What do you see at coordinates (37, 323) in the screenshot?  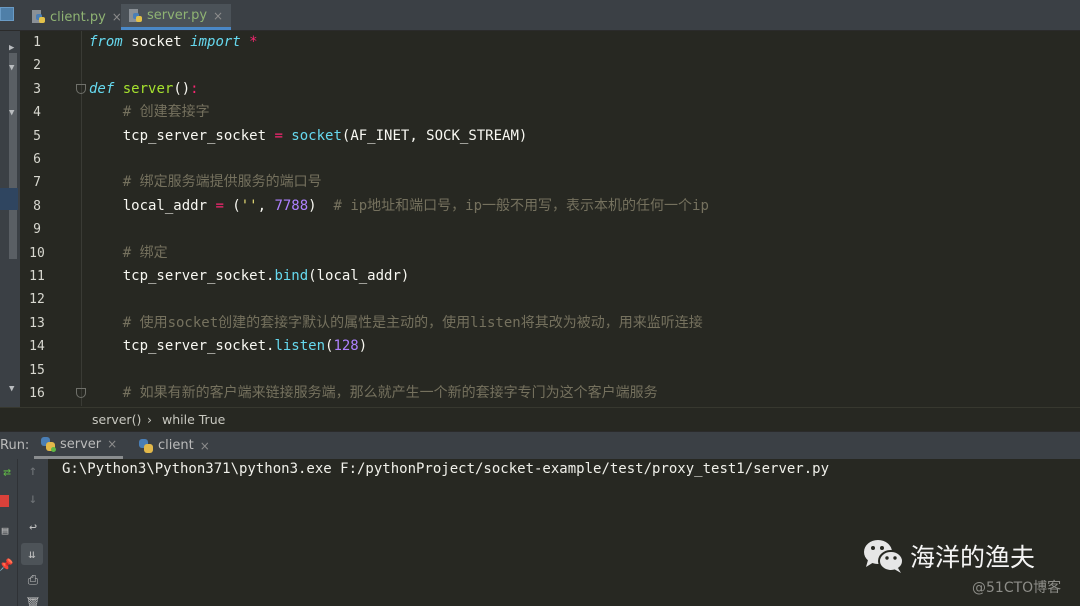 I see `line-number: 13` at bounding box center [37, 323].